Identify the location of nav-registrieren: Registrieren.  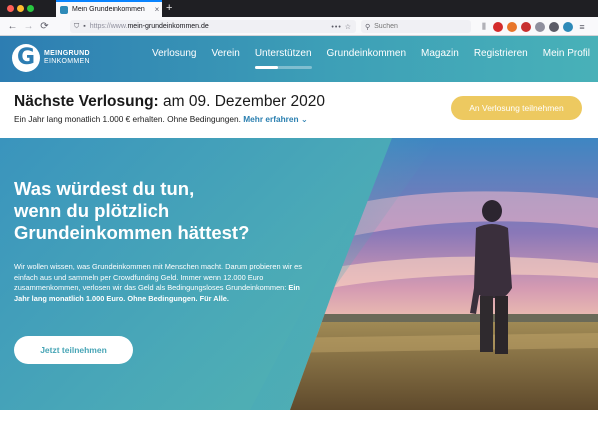
(501, 53).